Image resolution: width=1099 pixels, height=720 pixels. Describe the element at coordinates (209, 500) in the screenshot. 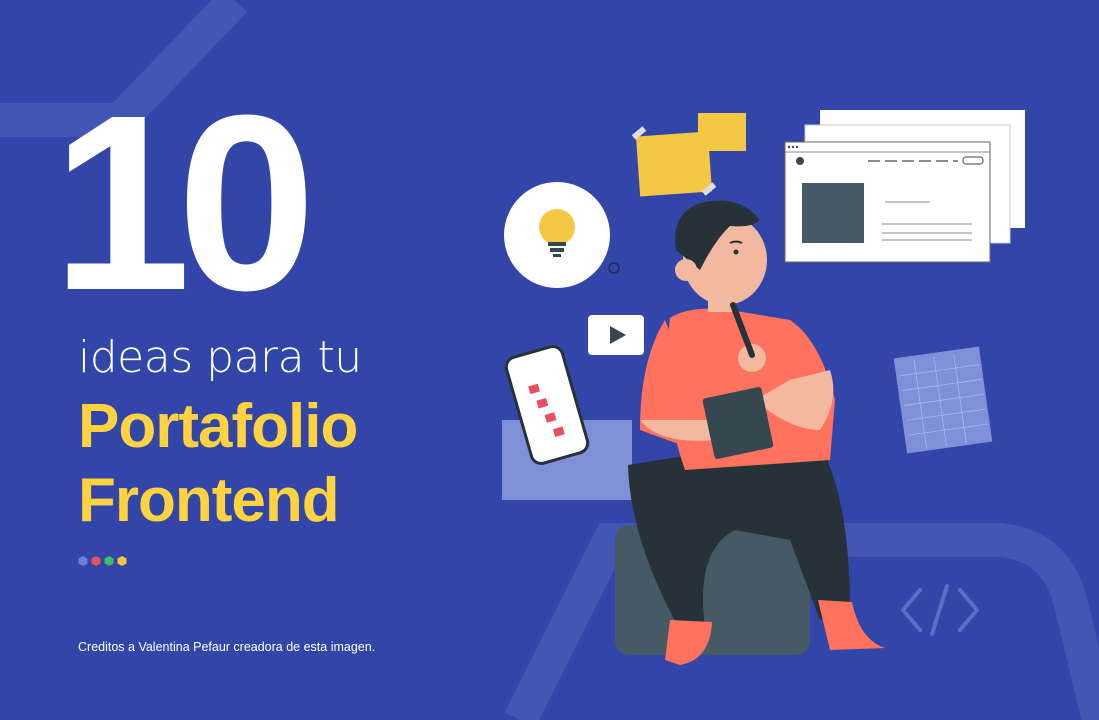

I see `headline-highlight-frontend: Frontend` at that location.